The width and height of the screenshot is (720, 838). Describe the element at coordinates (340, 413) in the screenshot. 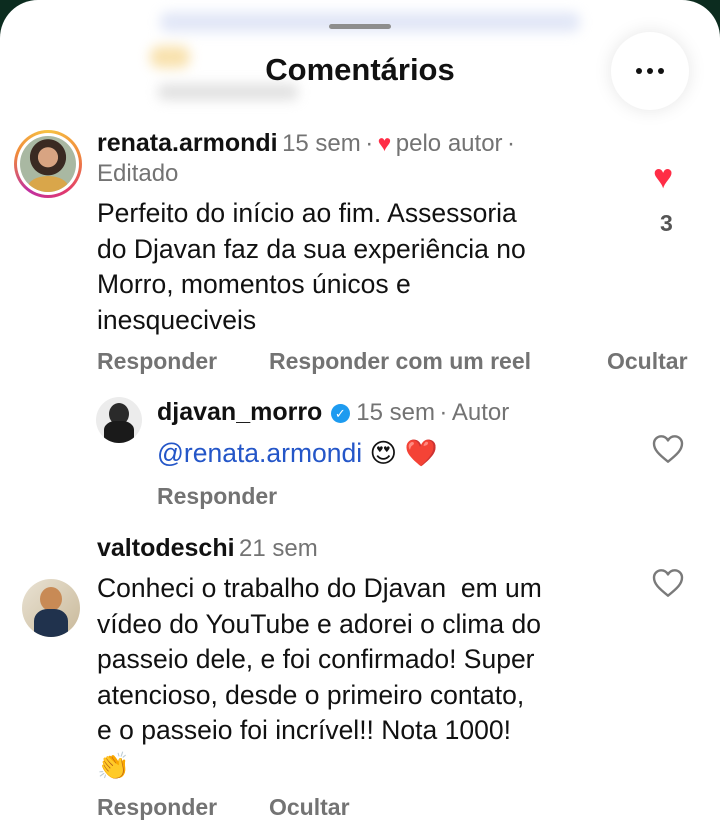

I see `verified-badge-icon: ✓` at that location.